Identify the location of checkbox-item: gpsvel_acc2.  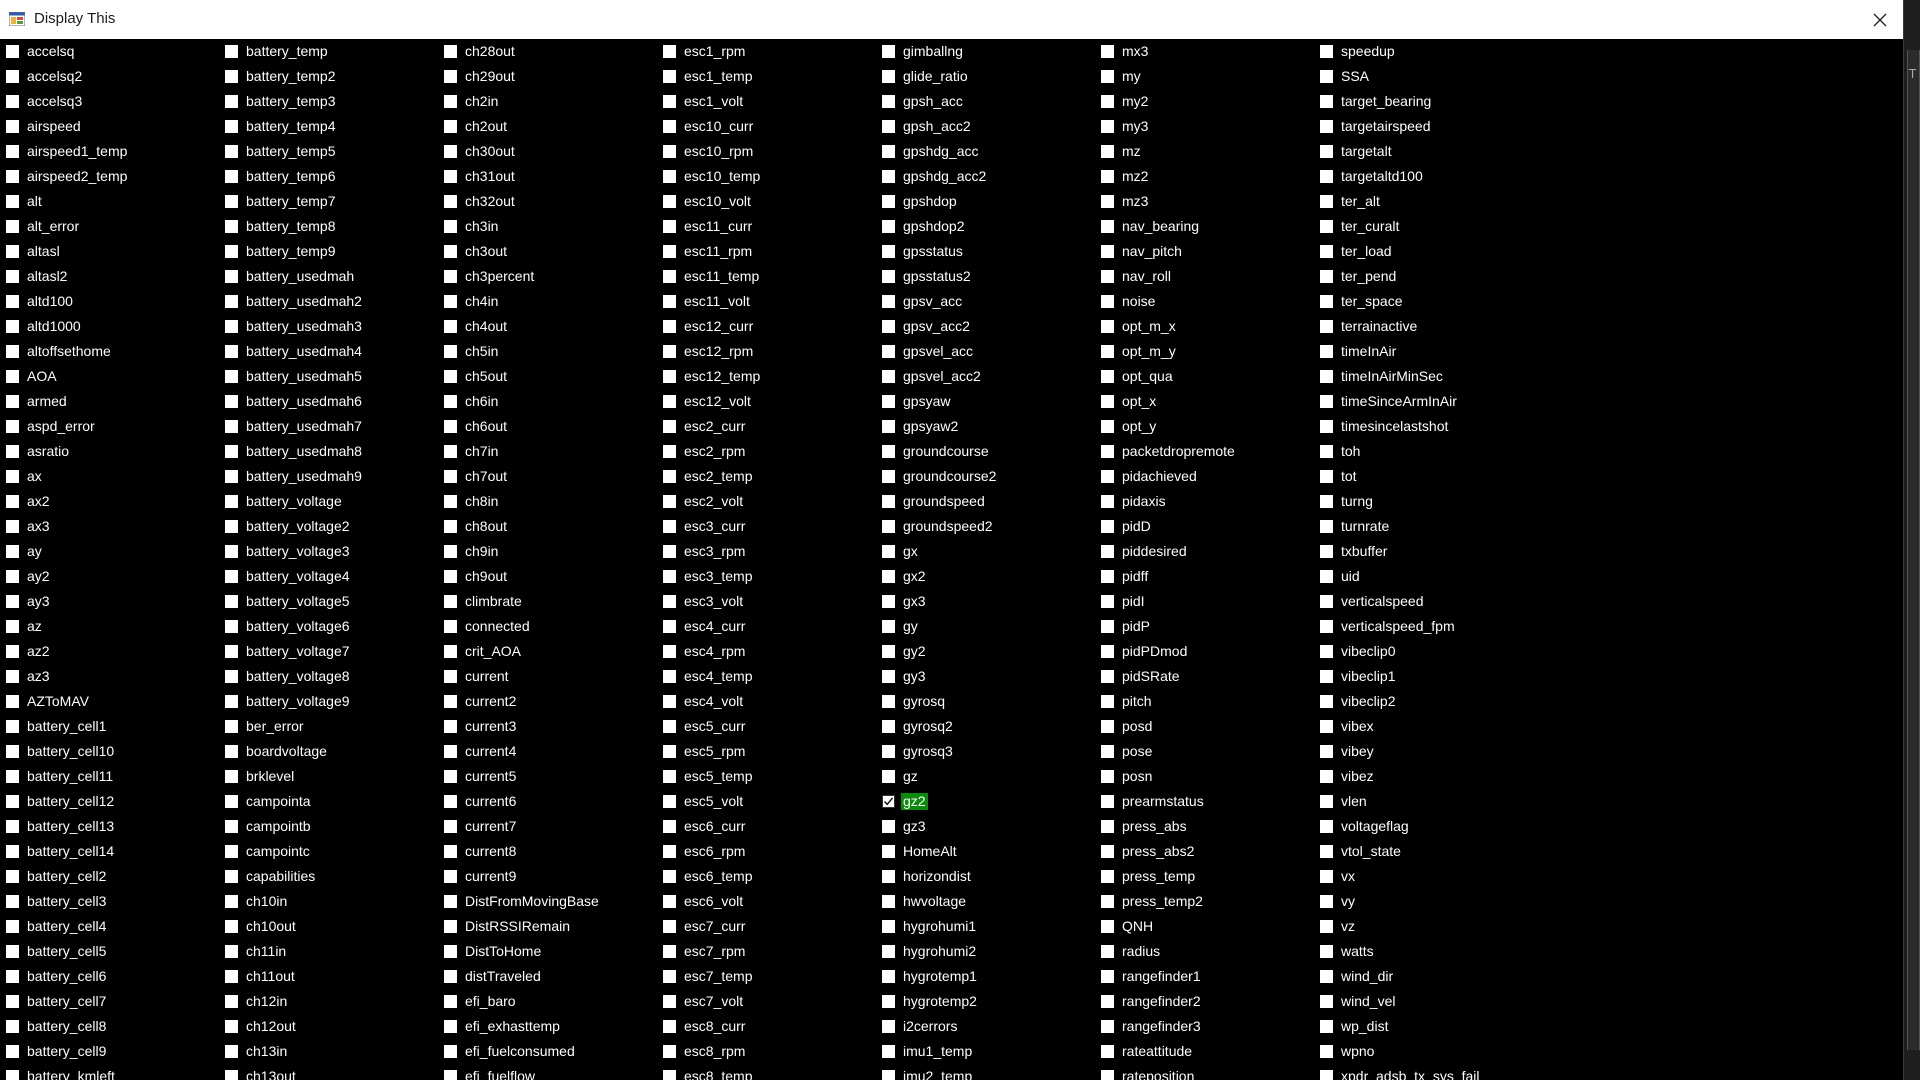
(985, 376).